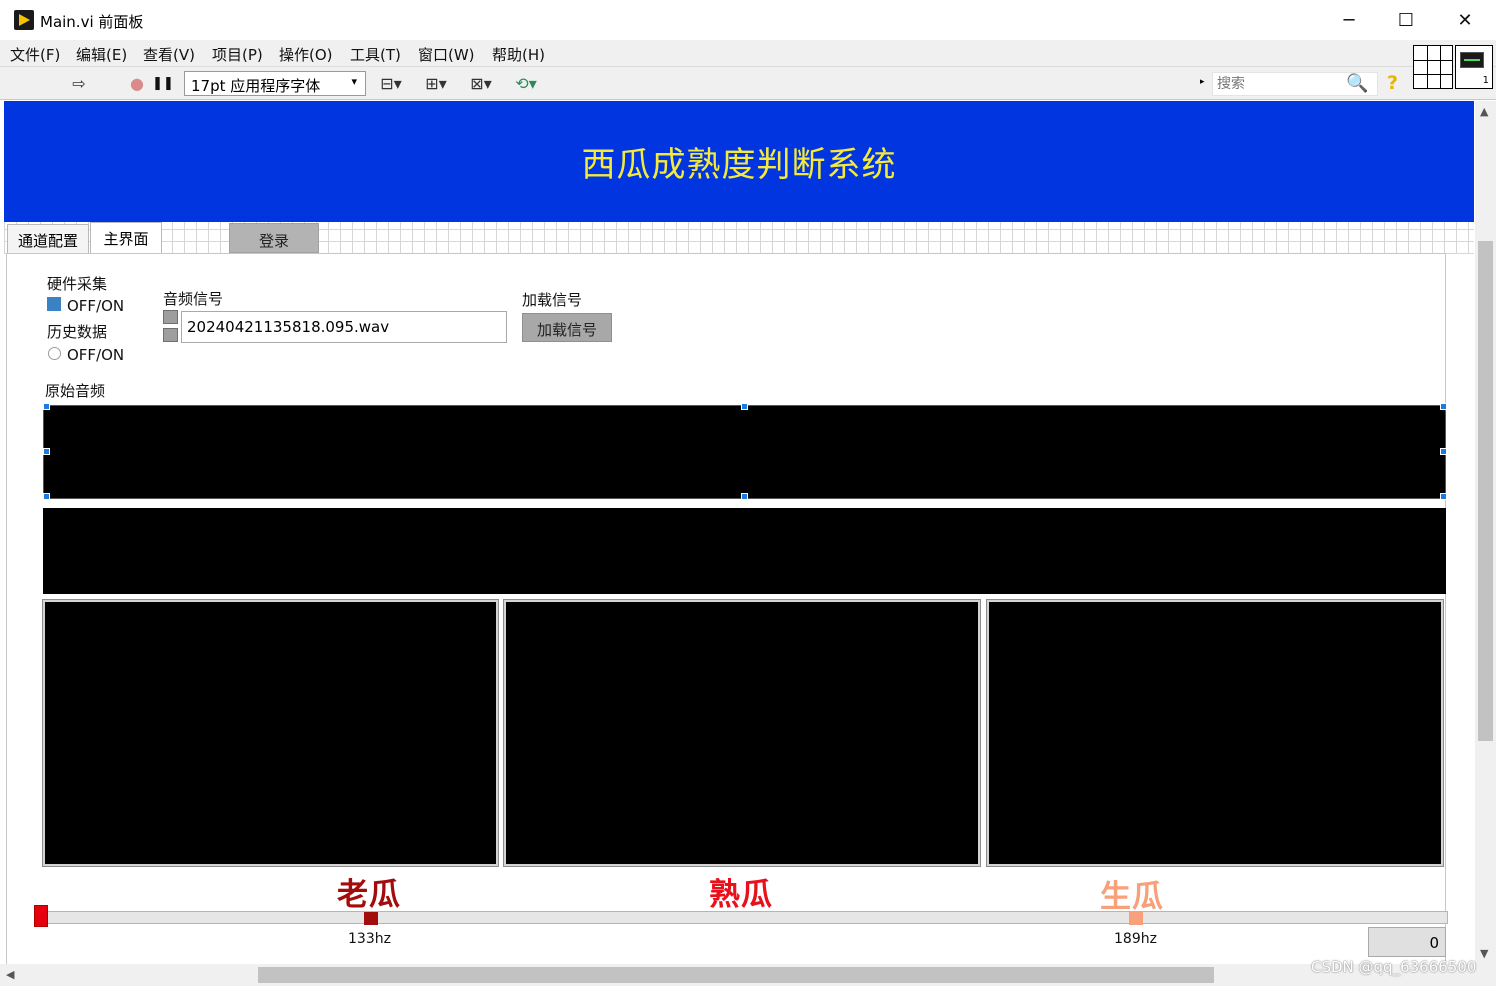 The width and height of the screenshot is (1496, 986). Describe the element at coordinates (1357, 83) in the screenshot. I see `search-icon: 🔍` at that location.